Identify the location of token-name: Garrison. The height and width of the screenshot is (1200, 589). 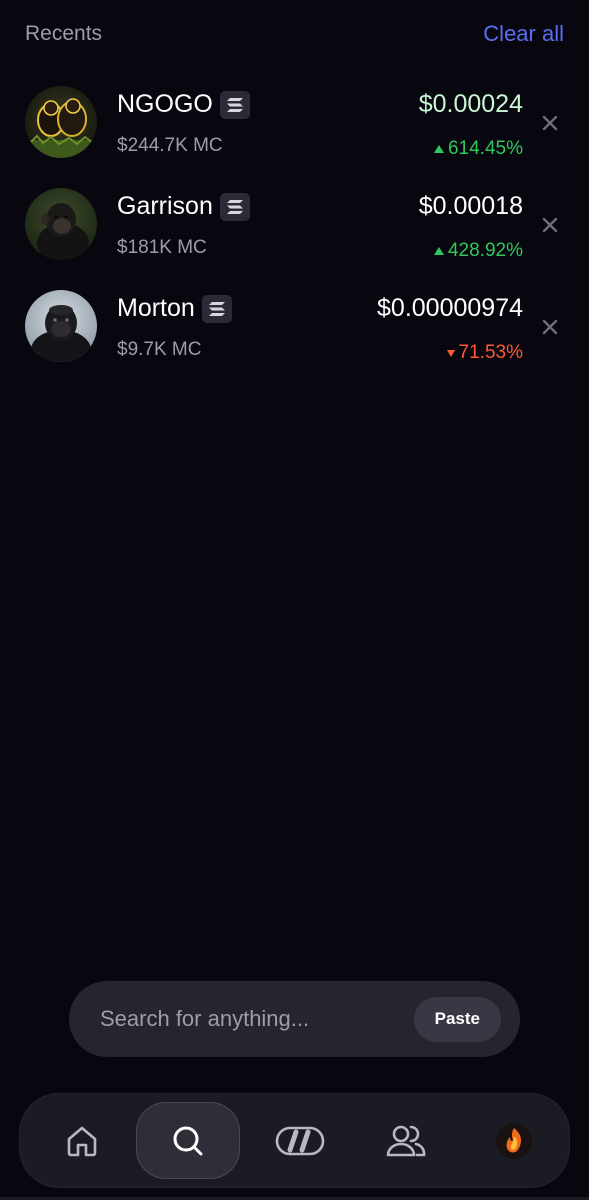
(183, 206).